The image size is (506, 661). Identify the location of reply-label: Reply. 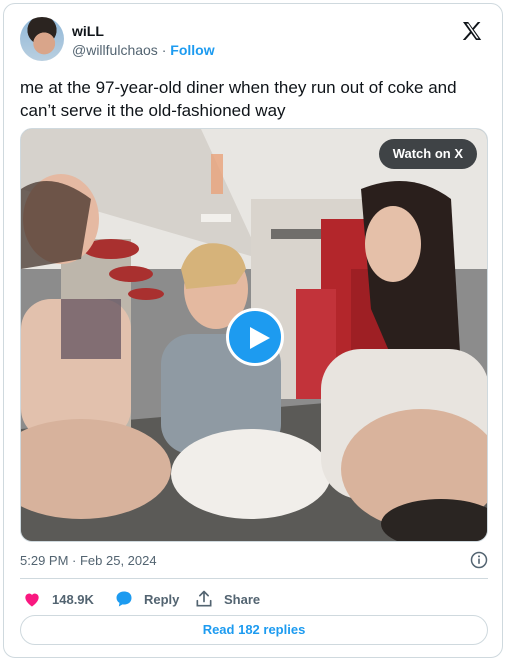
(162, 599).